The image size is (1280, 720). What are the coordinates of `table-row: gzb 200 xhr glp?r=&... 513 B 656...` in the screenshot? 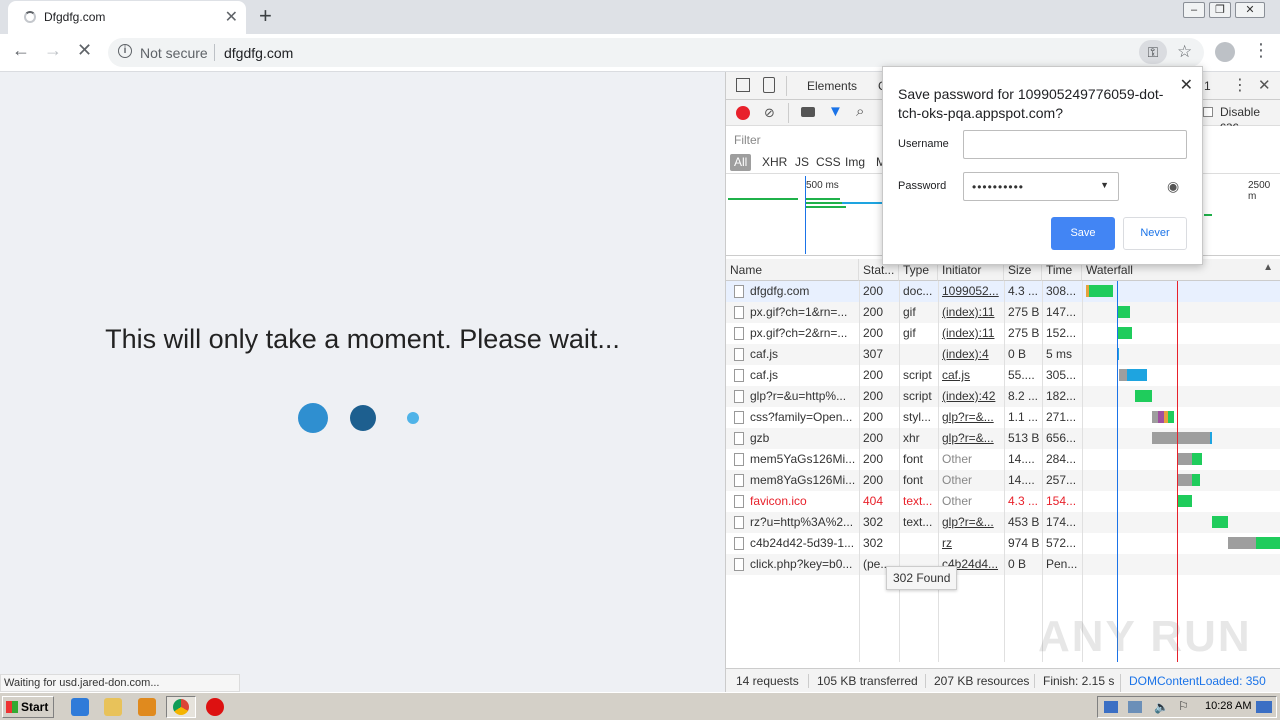 It's located at (1003, 438).